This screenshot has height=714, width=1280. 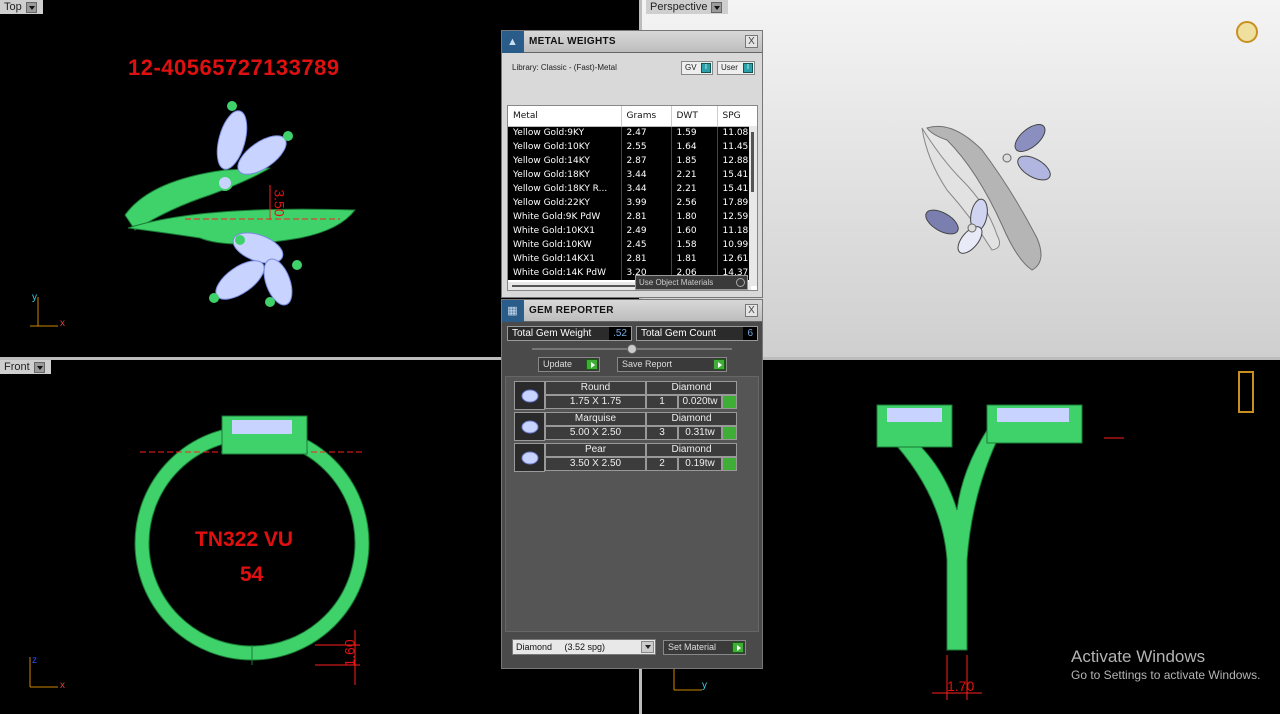 I want to click on metal-table-row: Yellow Gold:9KY 2.47 1.59 11.08, so click(x=632, y=133).